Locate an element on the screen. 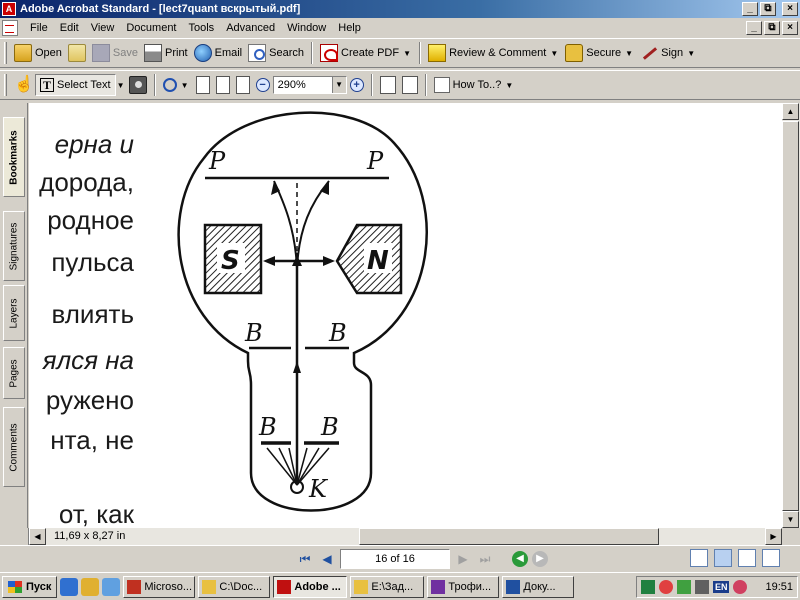 Image resolution: width=800 pixels, height=600 pixels. single-page-layout-icon is located at coordinates (699, 558).